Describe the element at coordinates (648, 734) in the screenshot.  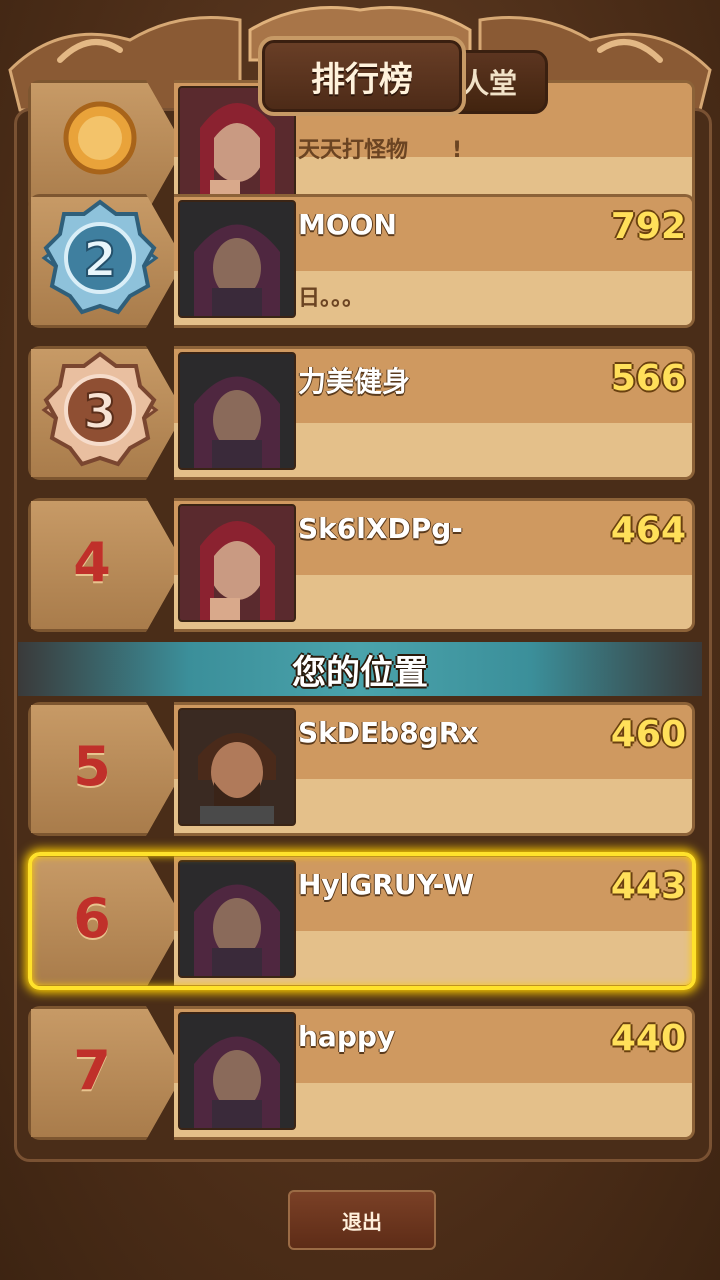
I see `player-score: 460` at that location.